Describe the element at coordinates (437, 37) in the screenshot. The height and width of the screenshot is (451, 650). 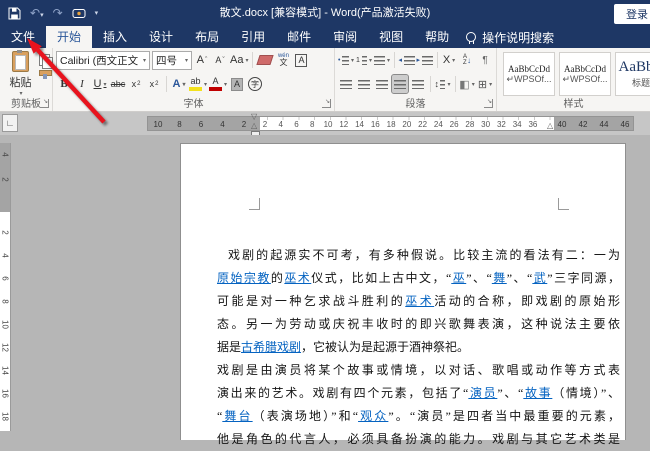
I see `tab-帮助: 帮助` at that location.